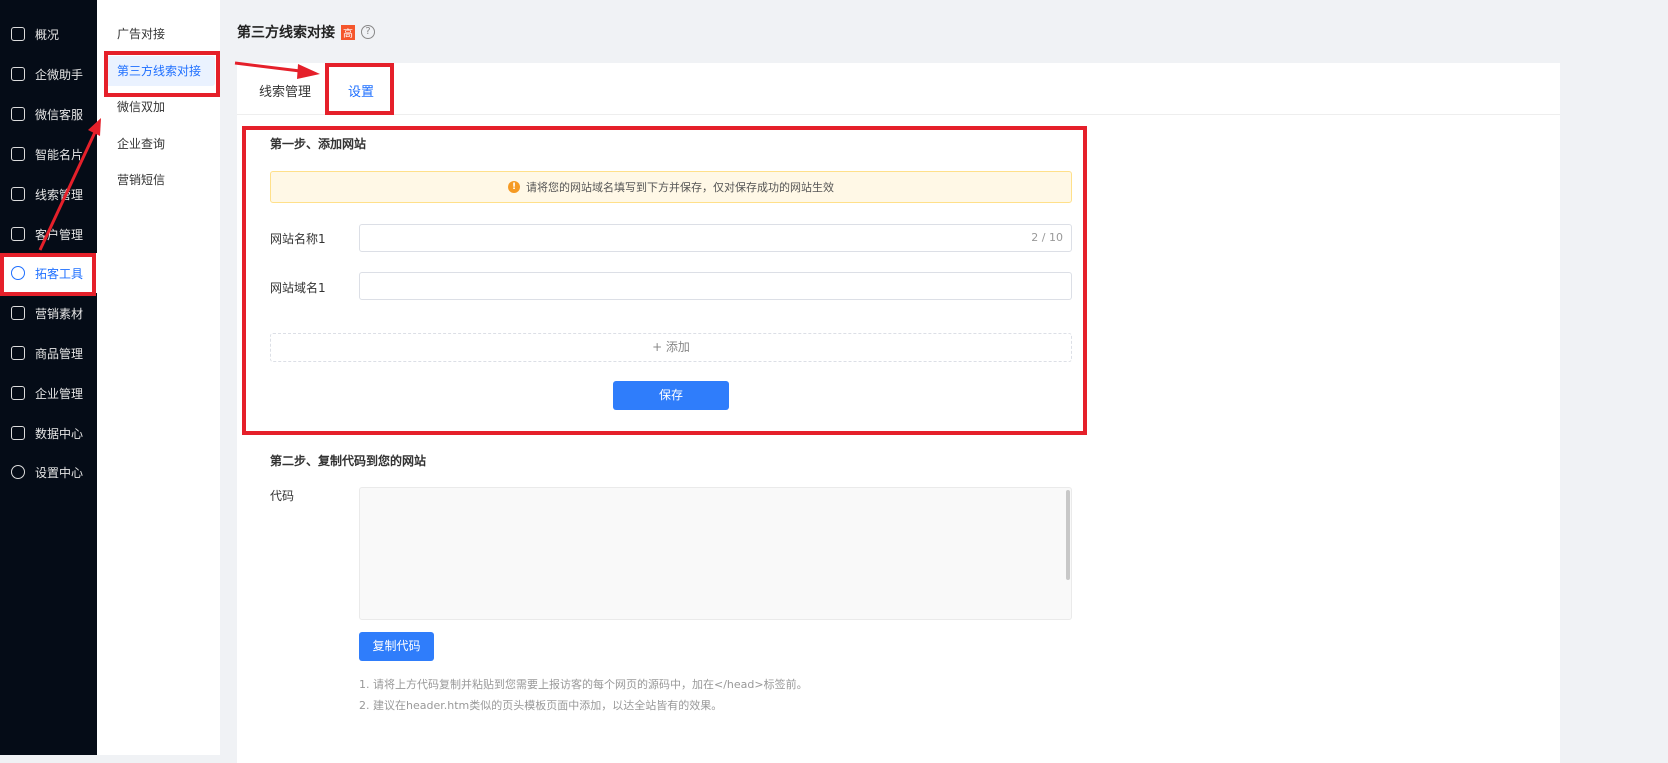 The width and height of the screenshot is (1668, 763). I want to click on megaphone-icon, so click(18, 313).